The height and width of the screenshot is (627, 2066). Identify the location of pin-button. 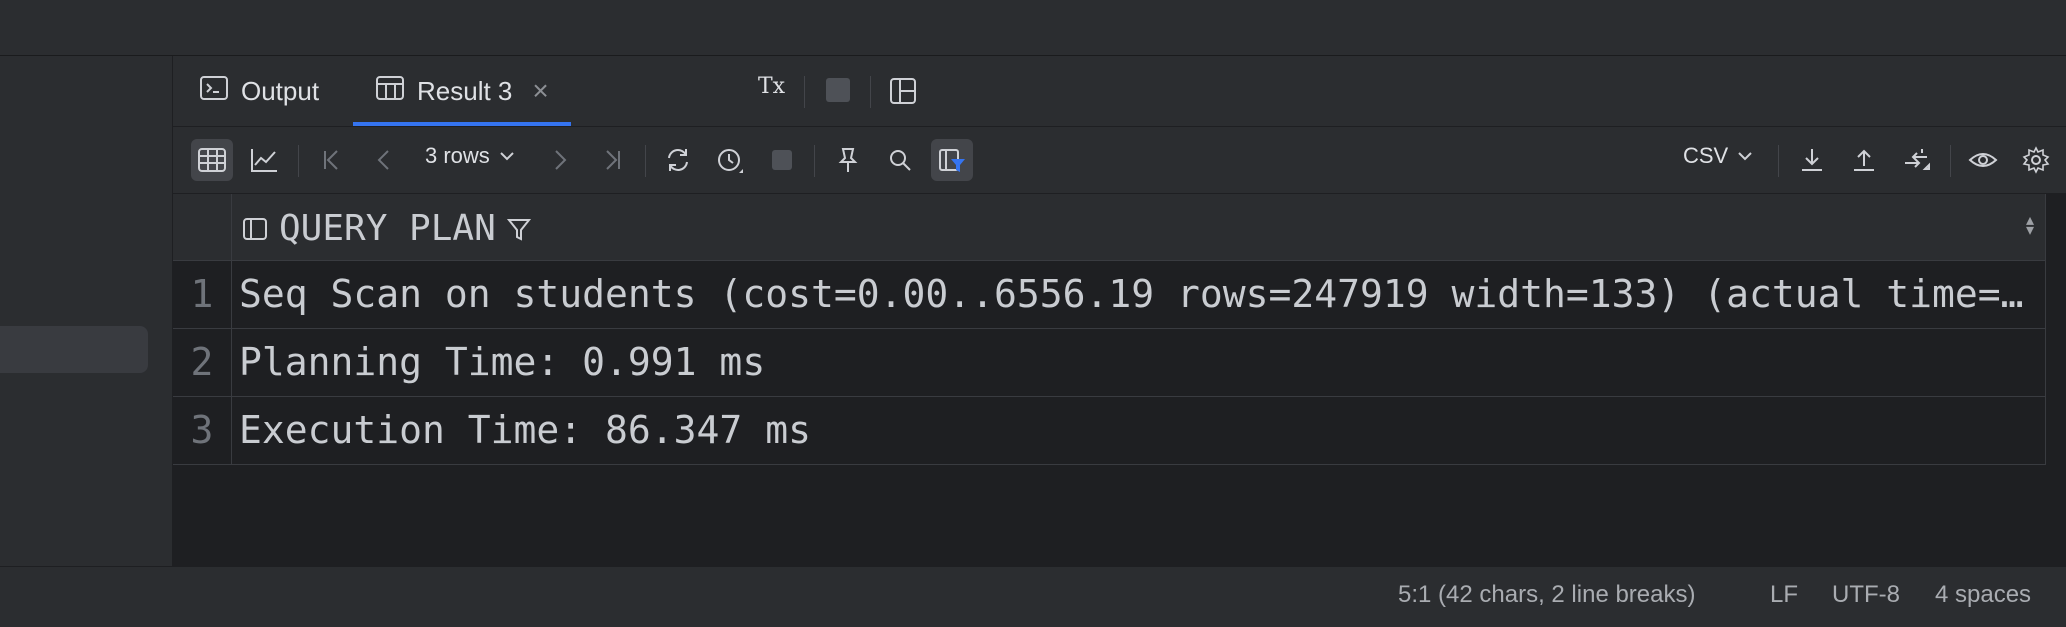
(848, 160).